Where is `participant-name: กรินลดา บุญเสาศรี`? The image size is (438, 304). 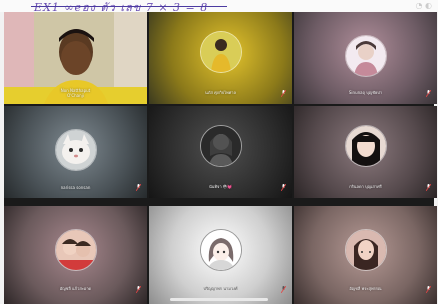
participant-name: กรินลดา บุญเสาศรี is located at coordinates (365, 186).